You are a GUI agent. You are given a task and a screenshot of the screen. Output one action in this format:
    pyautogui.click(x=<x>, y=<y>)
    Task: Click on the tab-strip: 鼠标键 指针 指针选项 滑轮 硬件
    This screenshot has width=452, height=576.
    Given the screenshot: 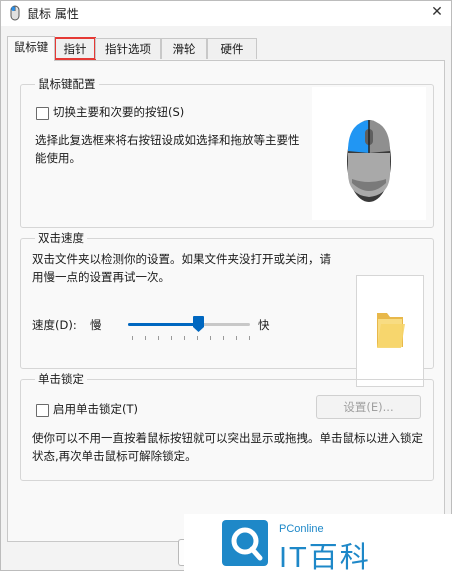 What is the action you would take?
    pyautogui.click(x=226, y=48)
    